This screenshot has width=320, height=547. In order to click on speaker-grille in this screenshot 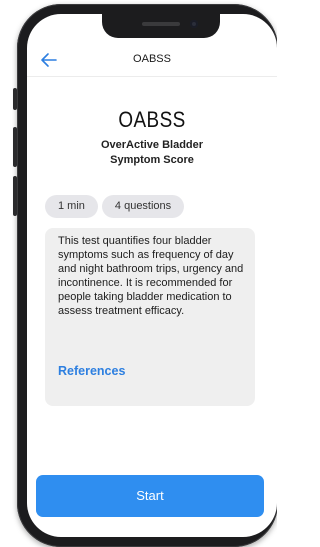, I will do `click(161, 24)`.